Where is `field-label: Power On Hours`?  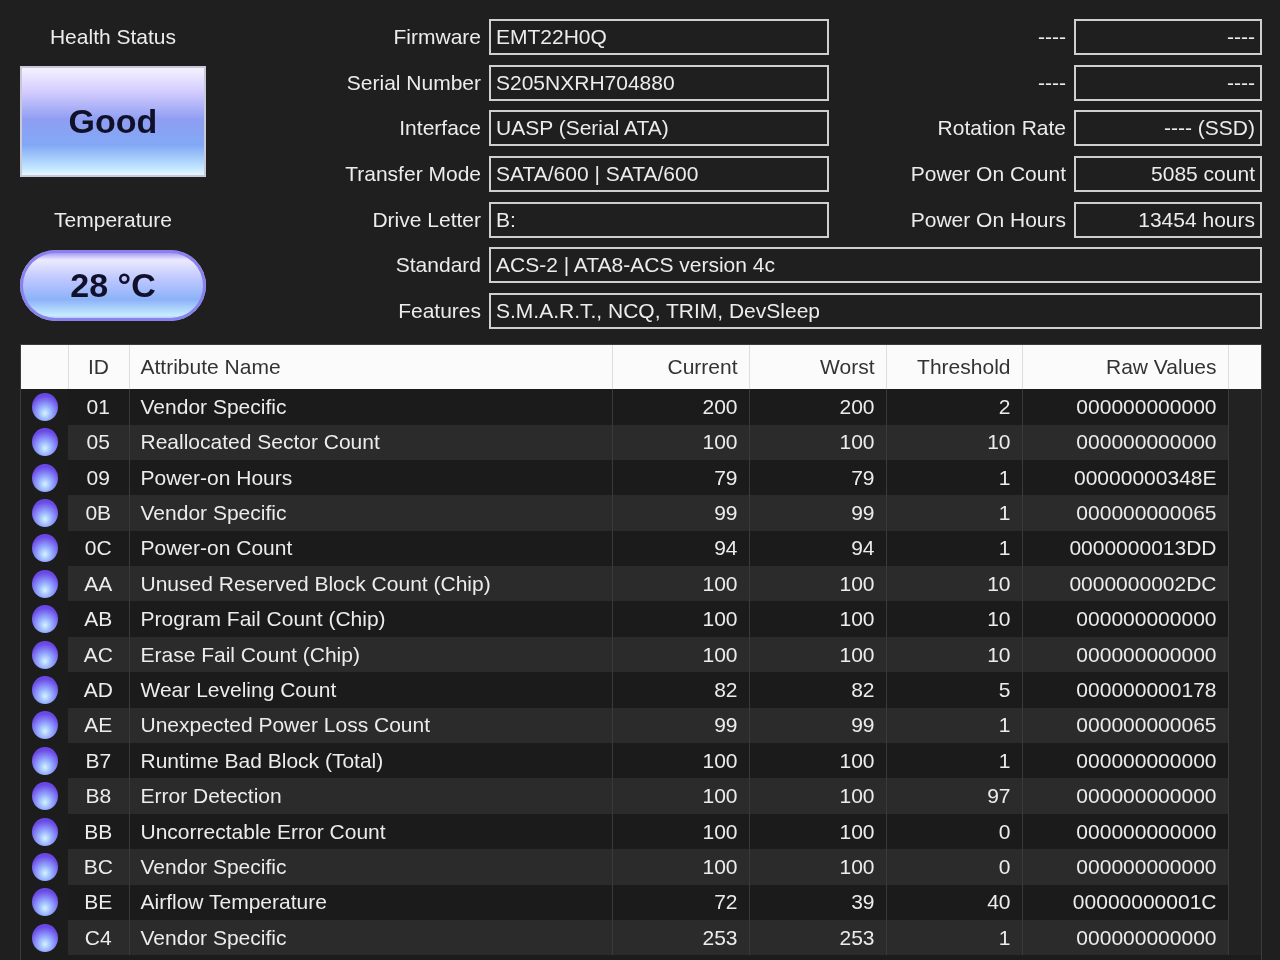
field-label: Power On Hours is located at coordinates (987, 219).